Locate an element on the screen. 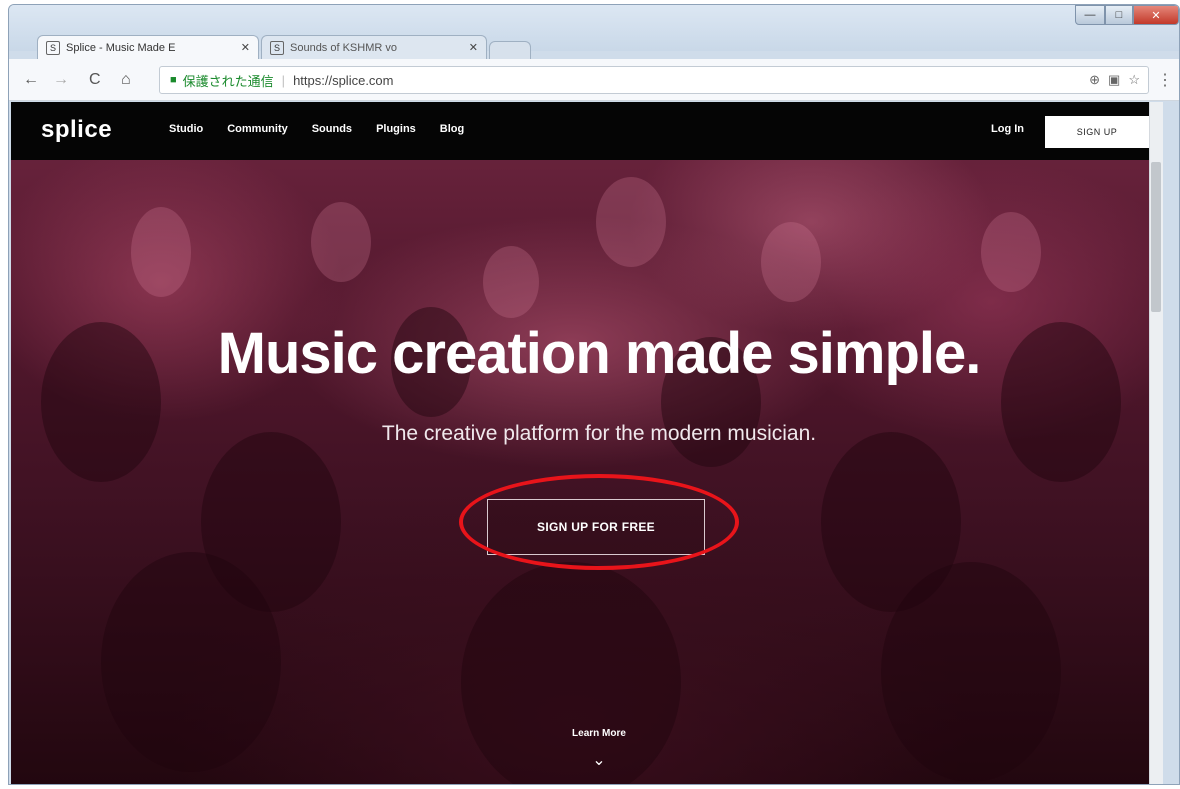 The height and width of the screenshot is (789, 1180). learn-more-link: Learn More is located at coordinates (587, 733).